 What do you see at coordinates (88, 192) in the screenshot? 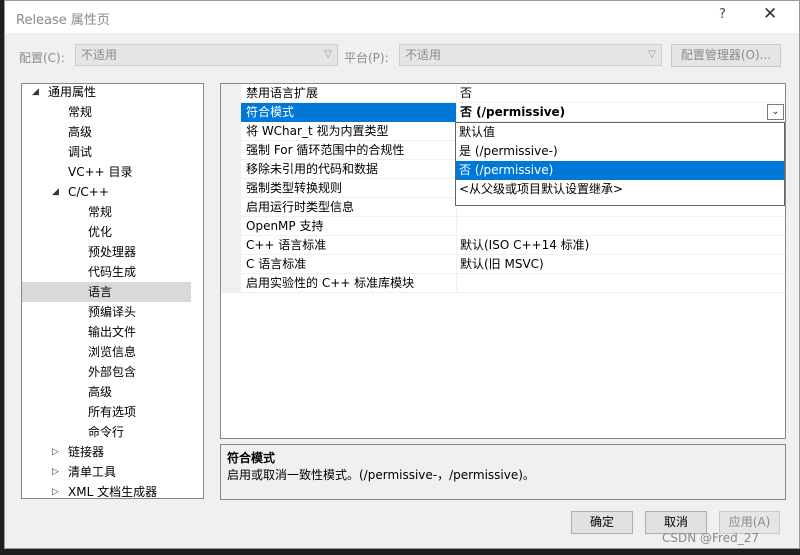
I see `tree-item-label: C/C++` at bounding box center [88, 192].